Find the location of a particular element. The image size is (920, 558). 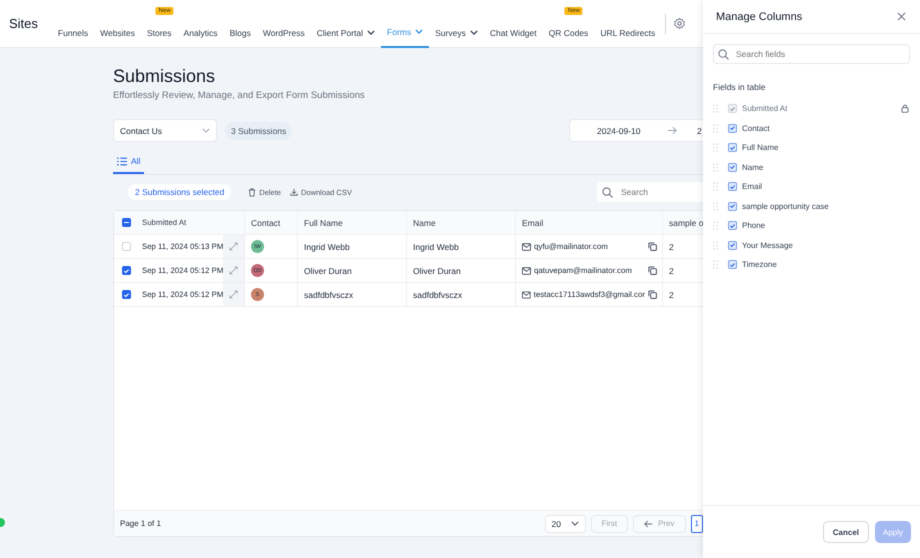

panel-title: Manage Columns is located at coordinates (759, 16).